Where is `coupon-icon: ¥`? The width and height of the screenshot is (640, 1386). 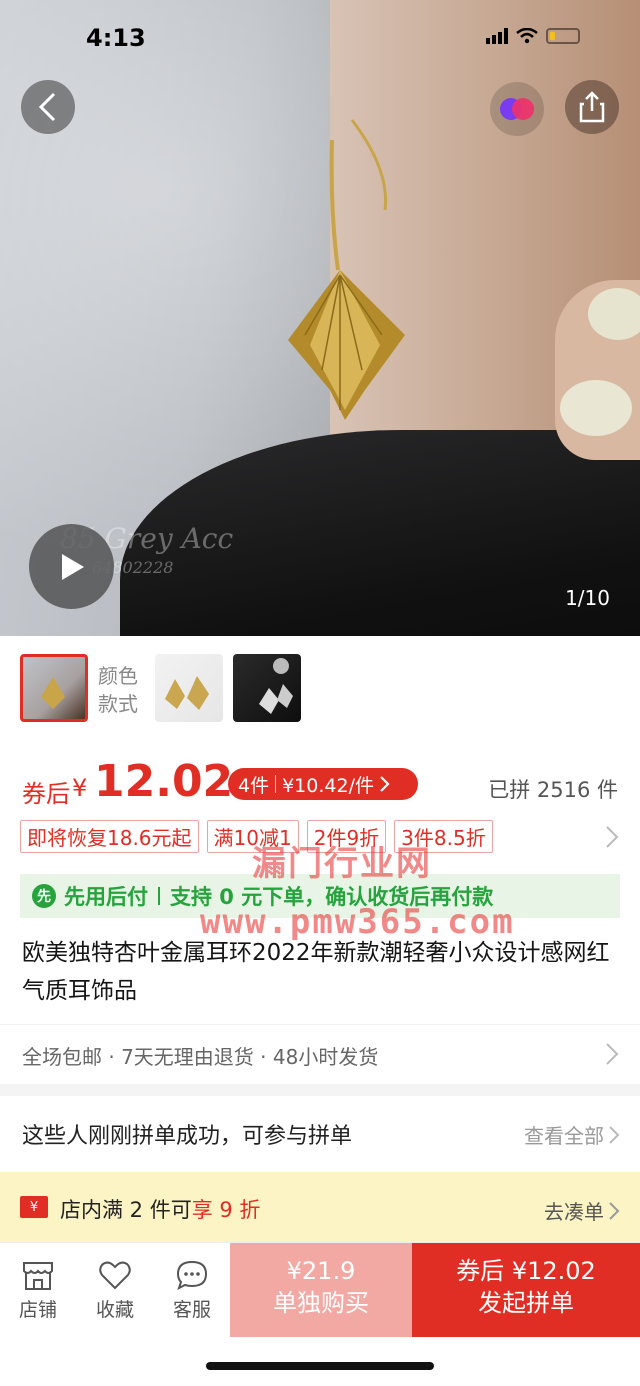 coupon-icon: ¥ is located at coordinates (34, 1207).